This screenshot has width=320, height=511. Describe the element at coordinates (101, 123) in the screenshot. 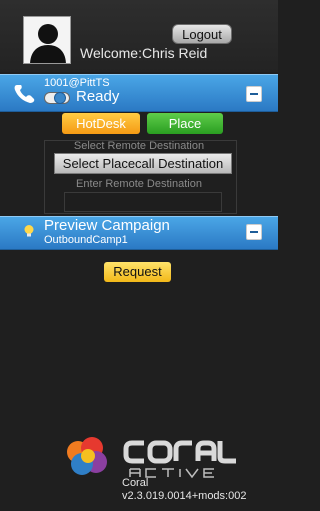

I see `hotdesk-button: HotDesk` at that location.